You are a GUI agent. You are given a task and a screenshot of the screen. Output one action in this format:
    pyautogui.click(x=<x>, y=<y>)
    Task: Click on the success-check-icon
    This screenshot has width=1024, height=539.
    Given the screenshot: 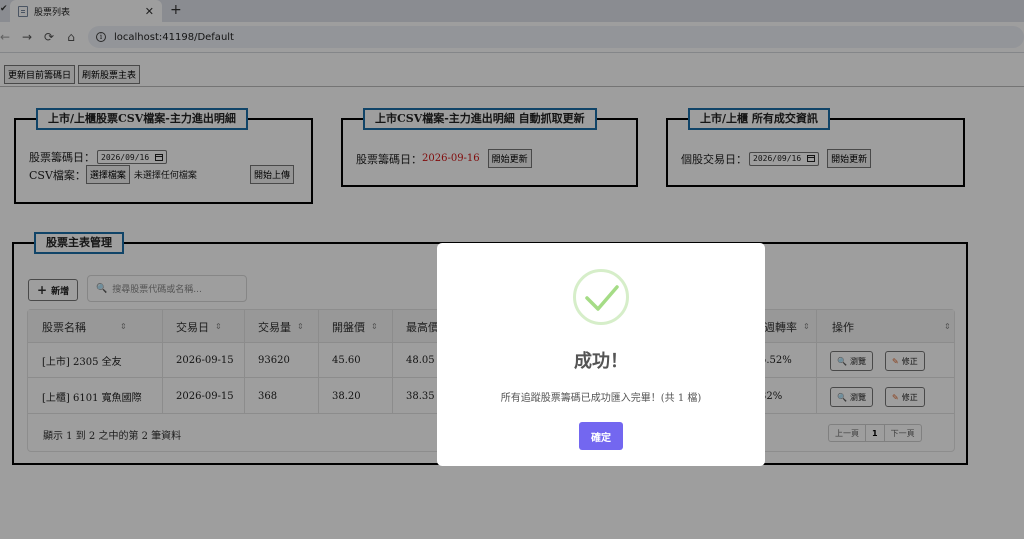 What is the action you would take?
    pyautogui.click(x=601, y=297)
    